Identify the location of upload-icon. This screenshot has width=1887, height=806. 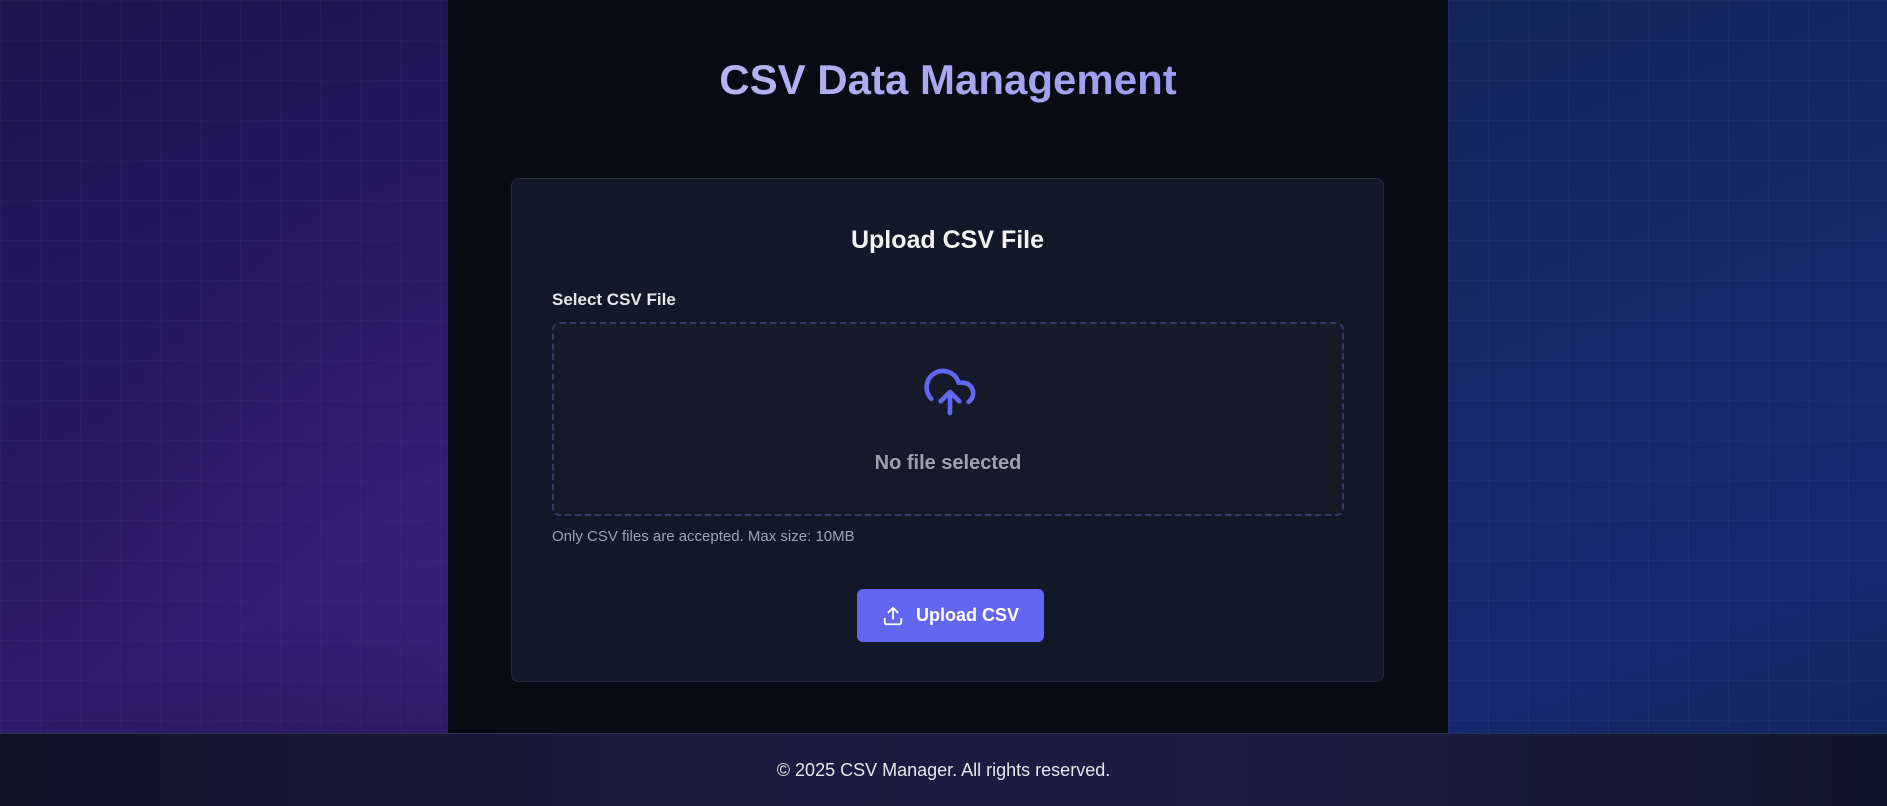
(893, 615).